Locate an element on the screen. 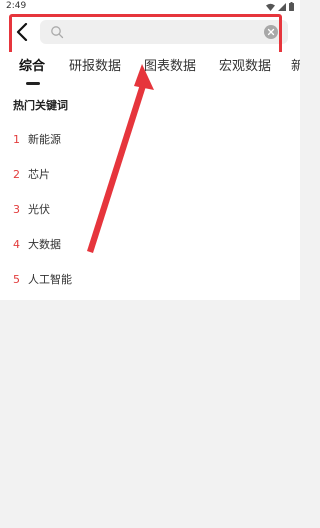 The image size is (320, 528). tab-macro-data: 宏观数据 is located at coordinates (245, 67).